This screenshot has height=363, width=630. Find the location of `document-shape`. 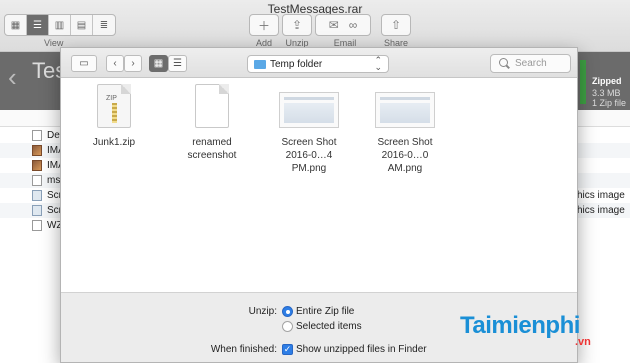

document-shape is located at coordinates (212, 106).